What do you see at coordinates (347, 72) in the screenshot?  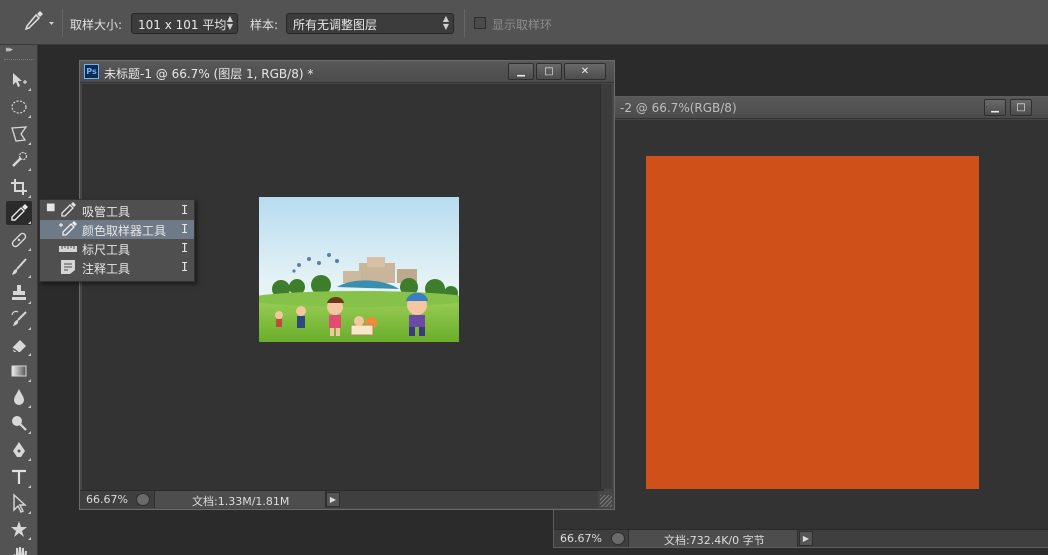 I see `document-1-titlebar: Ps 未标题-1 @ 66.7% (图层 1, RGB/8) * ▁ □ ✕` at bounding box center [347, 72].